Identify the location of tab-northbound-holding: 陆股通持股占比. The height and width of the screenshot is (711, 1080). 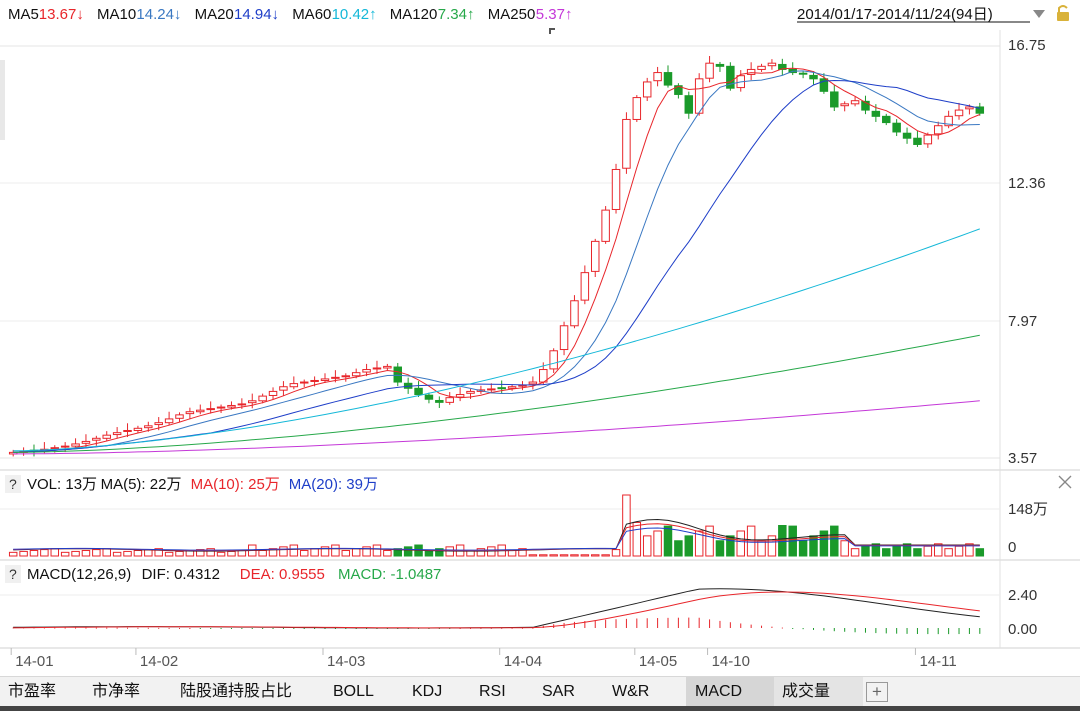
(256, 692).